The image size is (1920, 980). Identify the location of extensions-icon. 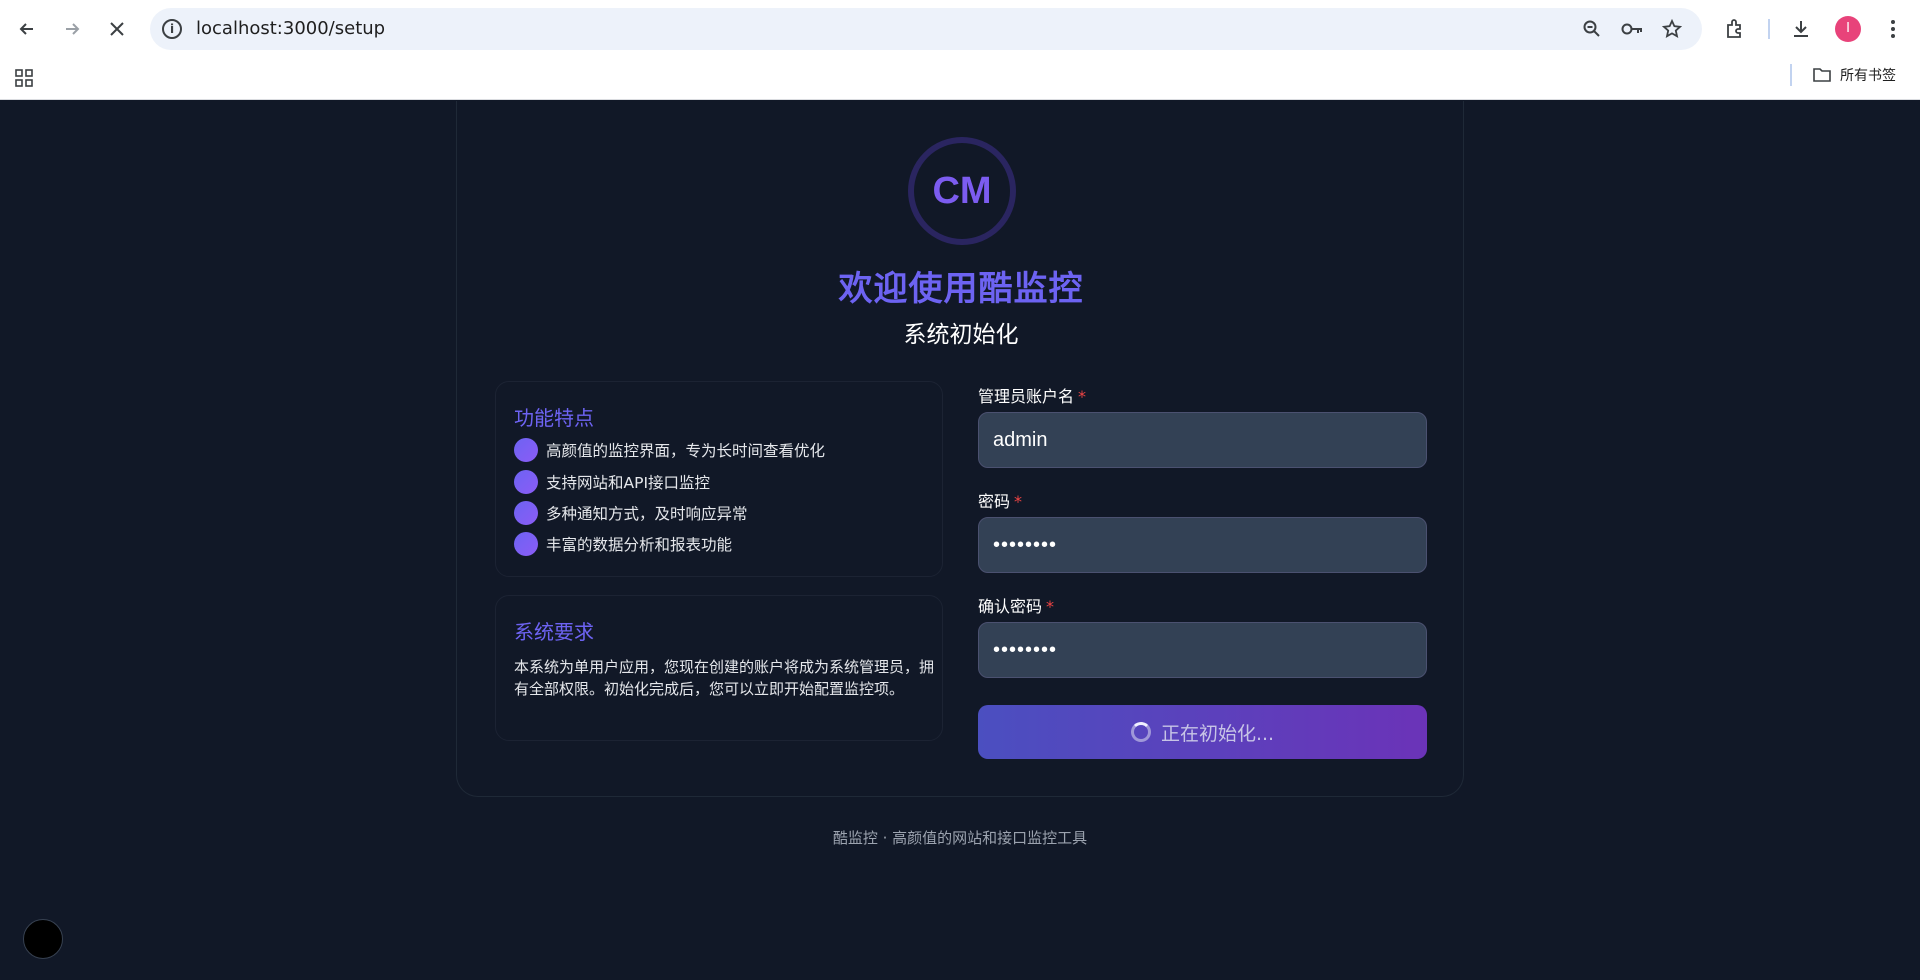
(1735, 29).